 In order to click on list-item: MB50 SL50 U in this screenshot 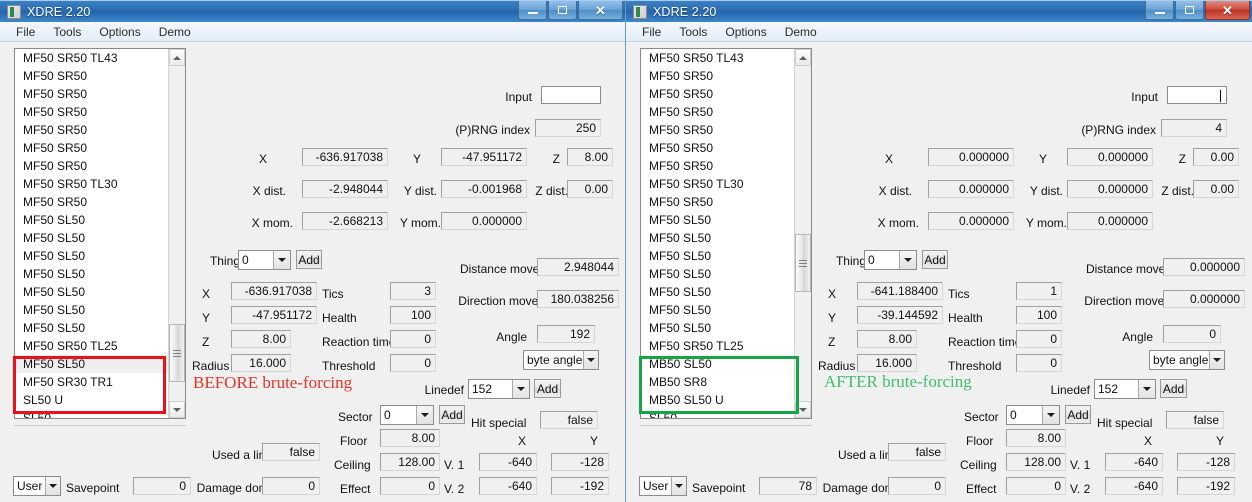, I will do `click(717, 400)`.